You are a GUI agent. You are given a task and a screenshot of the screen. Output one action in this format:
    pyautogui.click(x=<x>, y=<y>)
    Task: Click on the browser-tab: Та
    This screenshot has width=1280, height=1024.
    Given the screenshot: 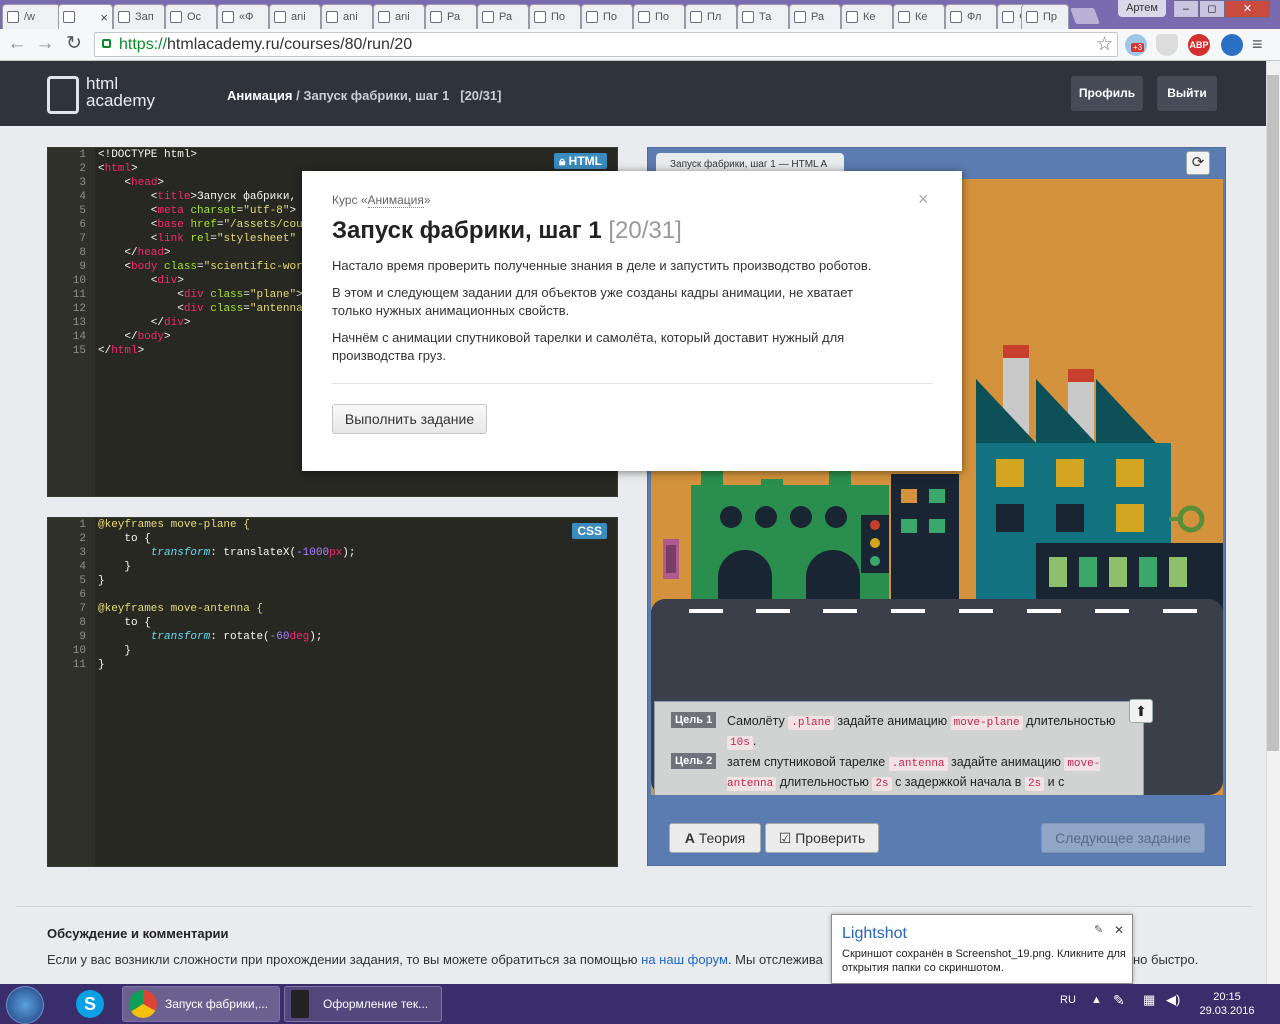 What is the action you would take?
    pyautogui.click(x=763, y=16)
    